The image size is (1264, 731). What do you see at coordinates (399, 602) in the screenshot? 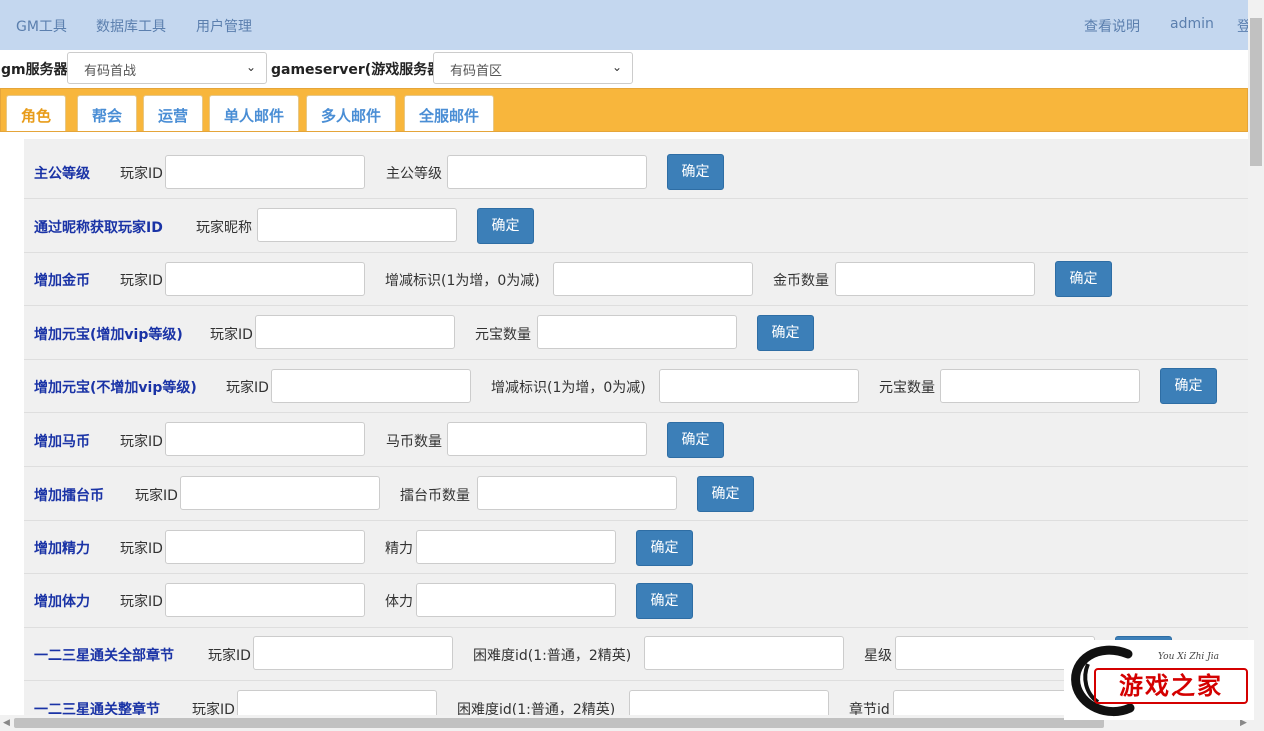
I see `field-label: 体力` at bounding box center [399, 602].